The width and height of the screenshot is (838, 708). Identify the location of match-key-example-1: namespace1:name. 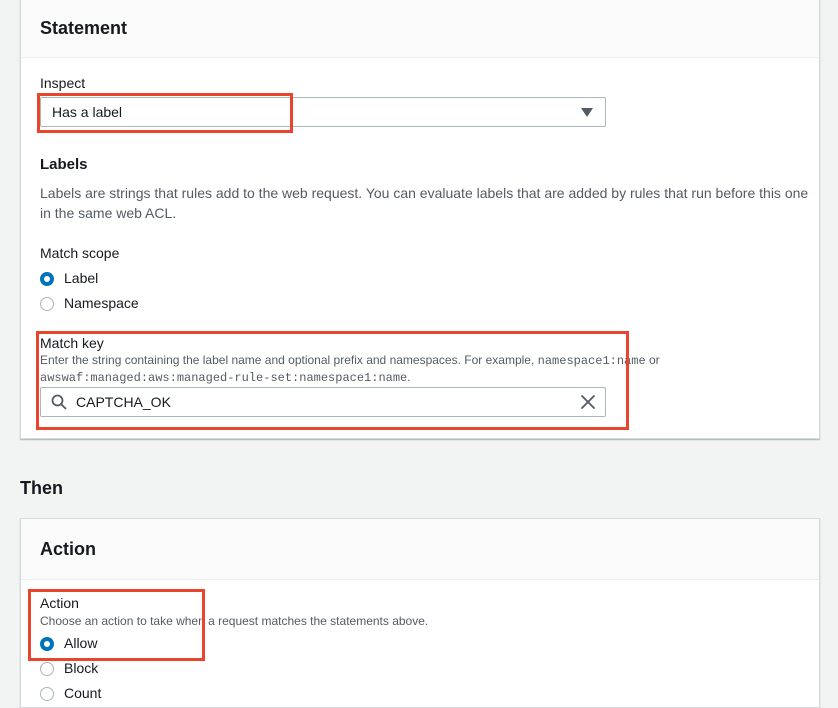
(591, 361).